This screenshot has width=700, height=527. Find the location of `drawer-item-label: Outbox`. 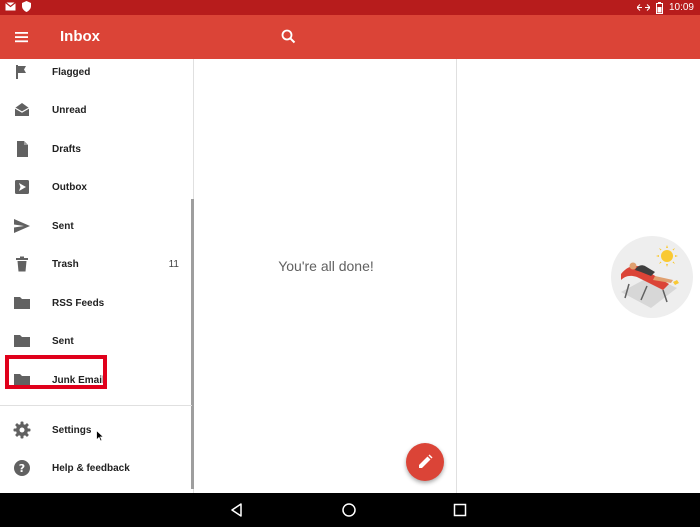

drawer-item-label: Outbox is located at coordinates (69, 187).